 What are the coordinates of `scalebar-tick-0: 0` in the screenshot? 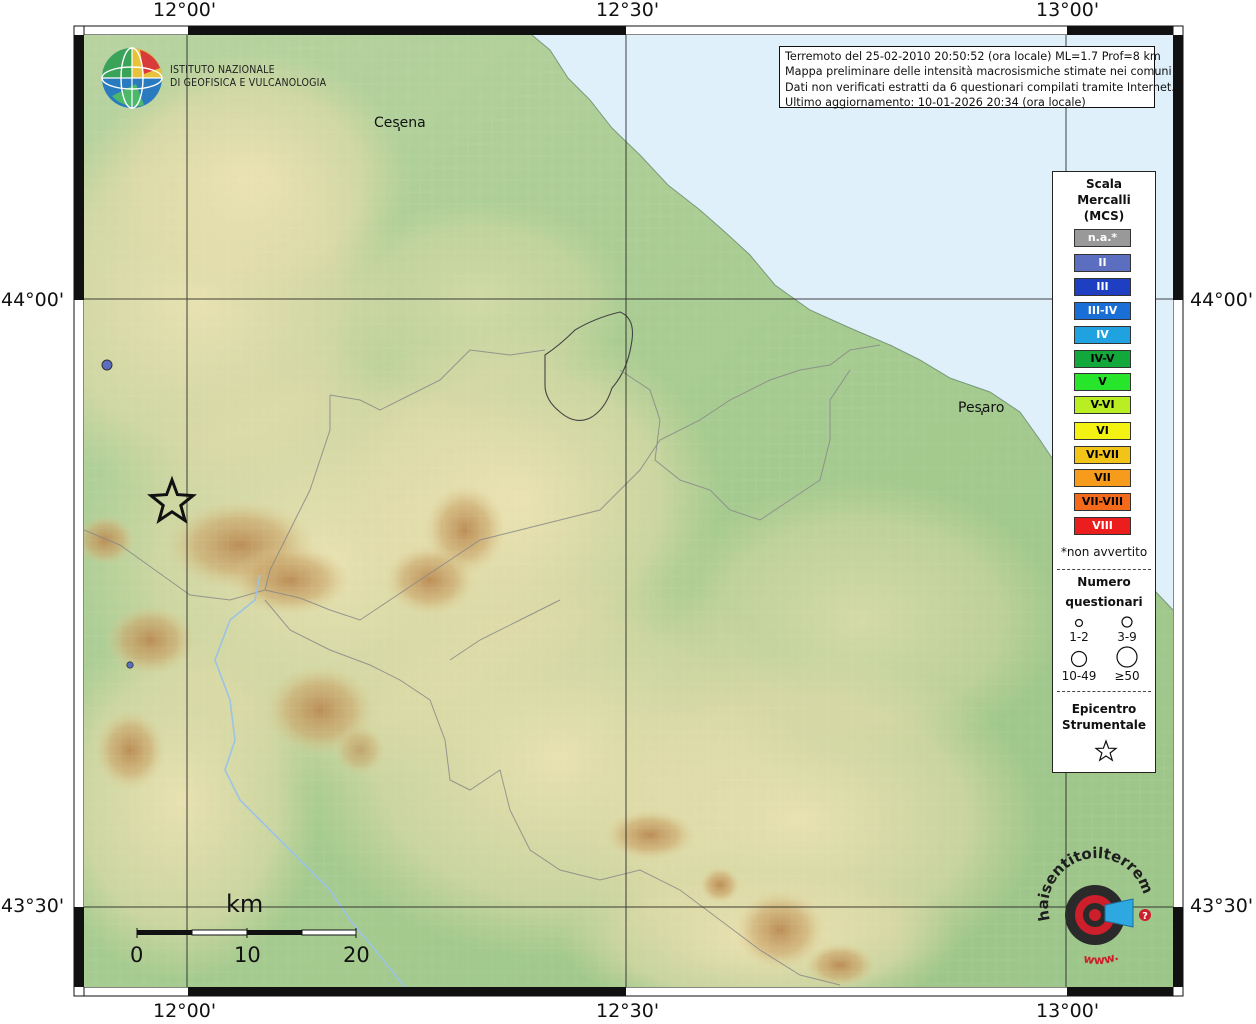 It's located at (137, 955).